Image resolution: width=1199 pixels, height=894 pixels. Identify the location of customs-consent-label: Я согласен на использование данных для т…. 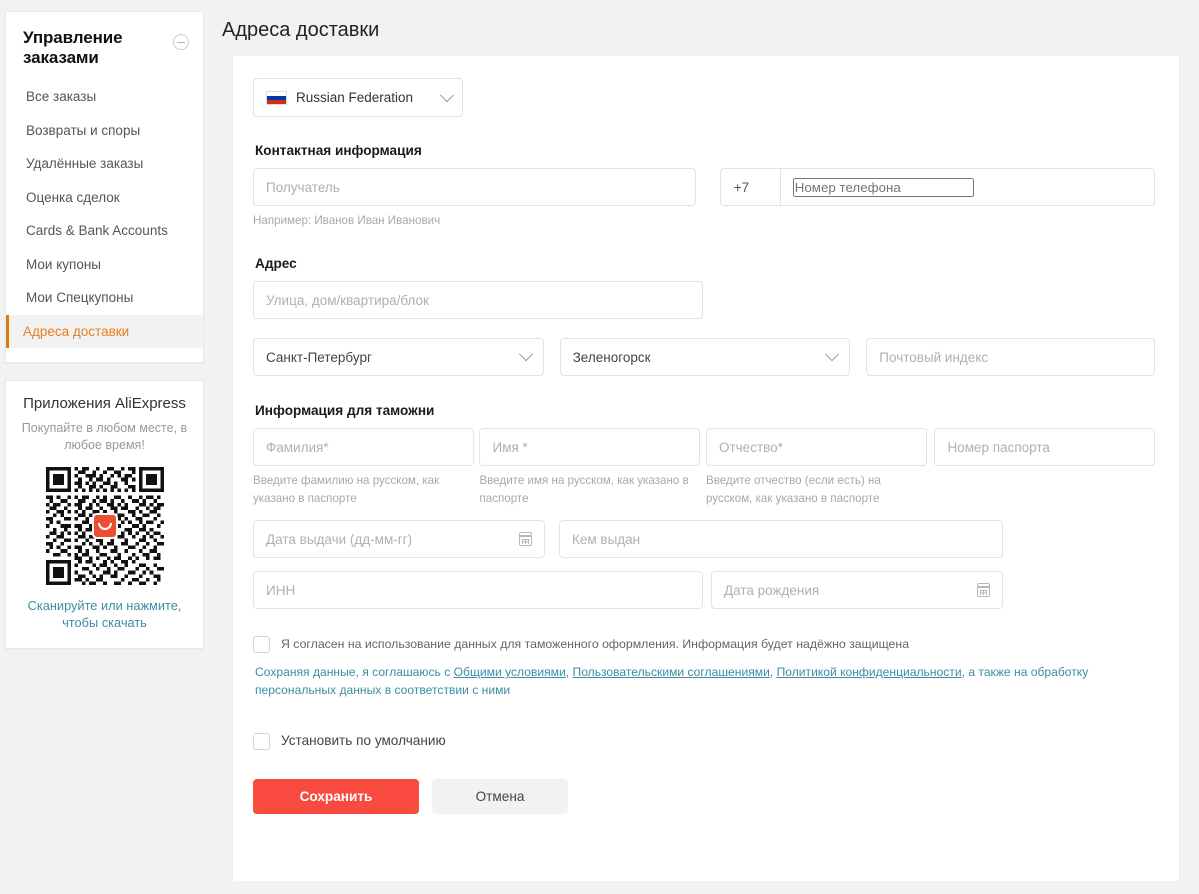
(595, 644).